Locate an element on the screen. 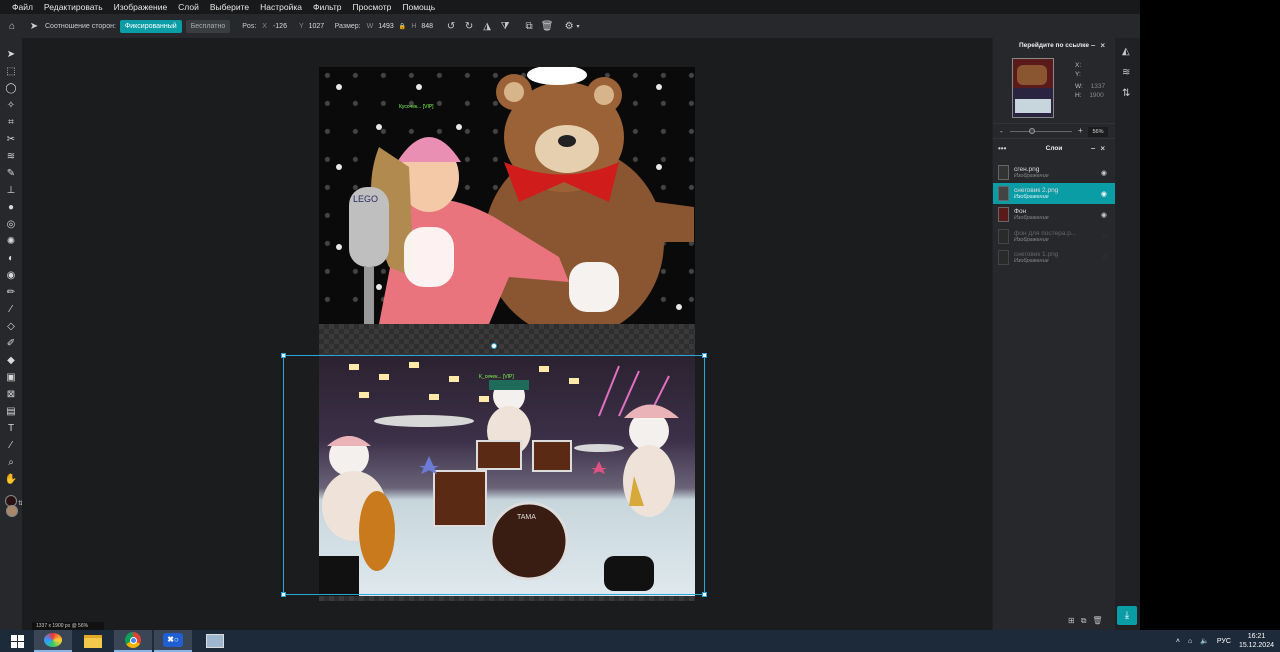 This screenshot has width=1280, height=652. zoom-value-field: 56% is located at coordinates (1098, 132).